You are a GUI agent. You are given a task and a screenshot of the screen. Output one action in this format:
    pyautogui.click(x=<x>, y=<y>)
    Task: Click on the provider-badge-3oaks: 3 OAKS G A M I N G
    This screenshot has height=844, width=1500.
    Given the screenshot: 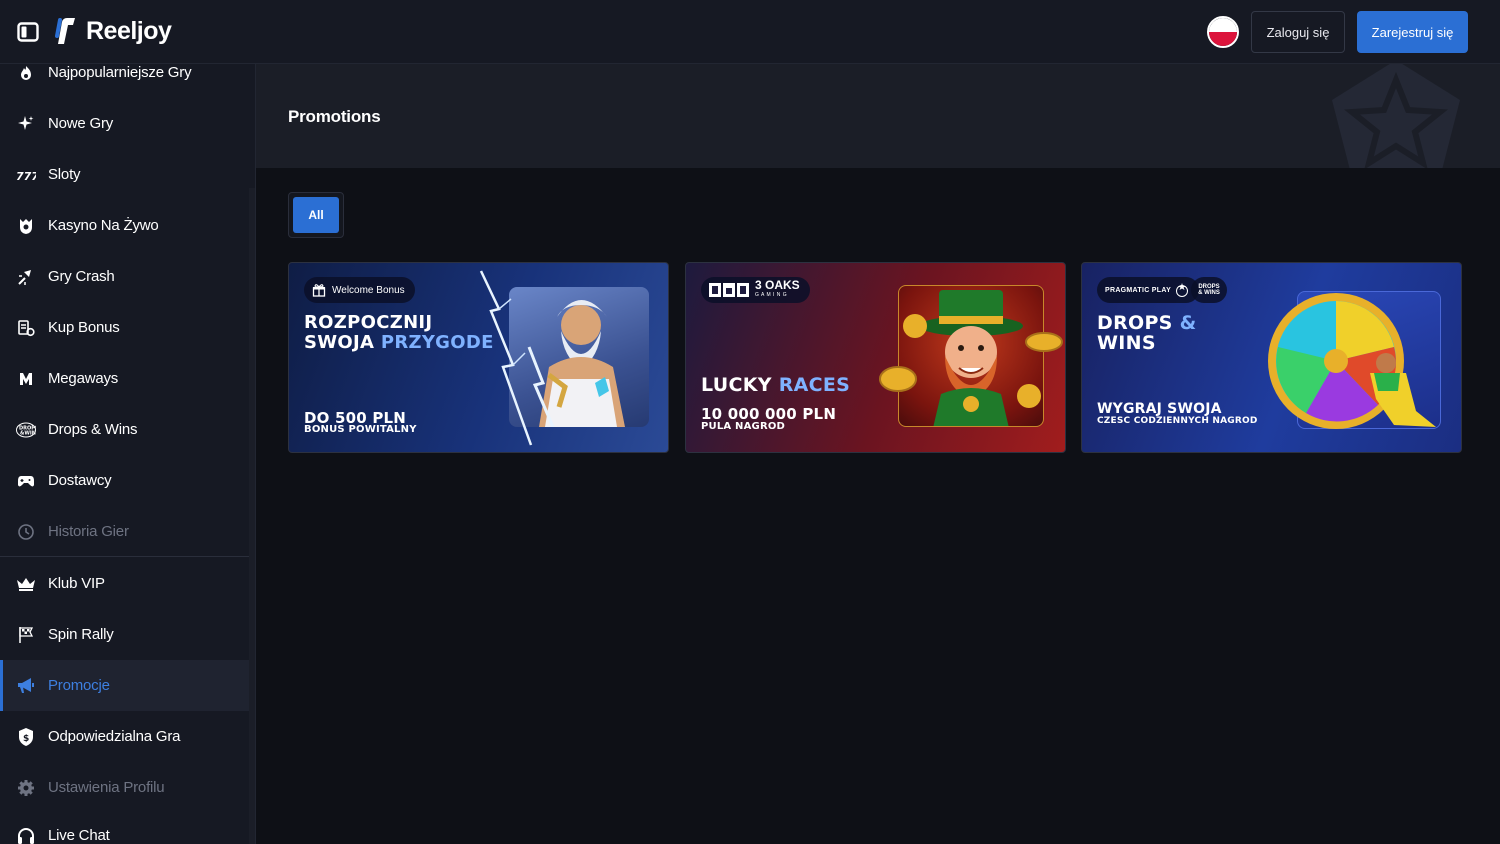 What is the action you would take?
    pyautogui.click(x=755, y=290)
    